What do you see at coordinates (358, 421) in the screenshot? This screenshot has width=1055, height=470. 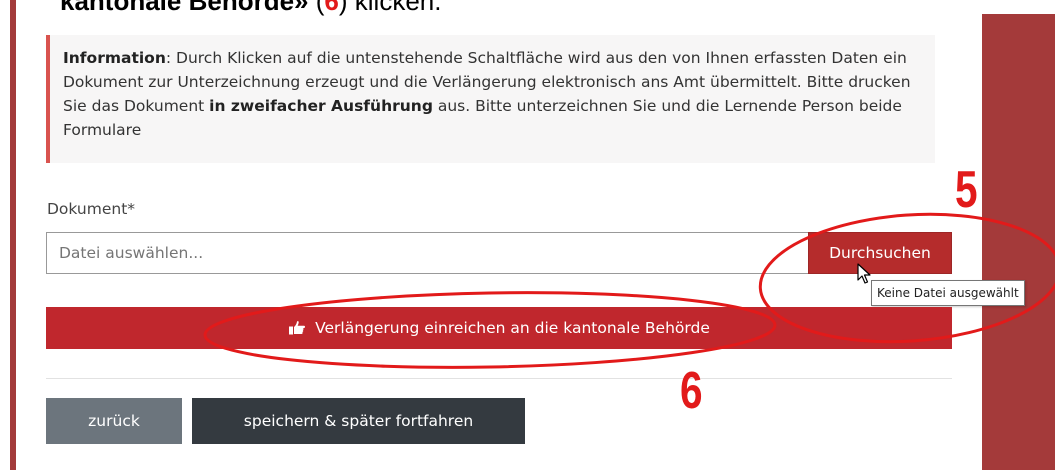 I see `save-continue-later-button: speichern & später fortfahren` at bounding box center [358, 421].